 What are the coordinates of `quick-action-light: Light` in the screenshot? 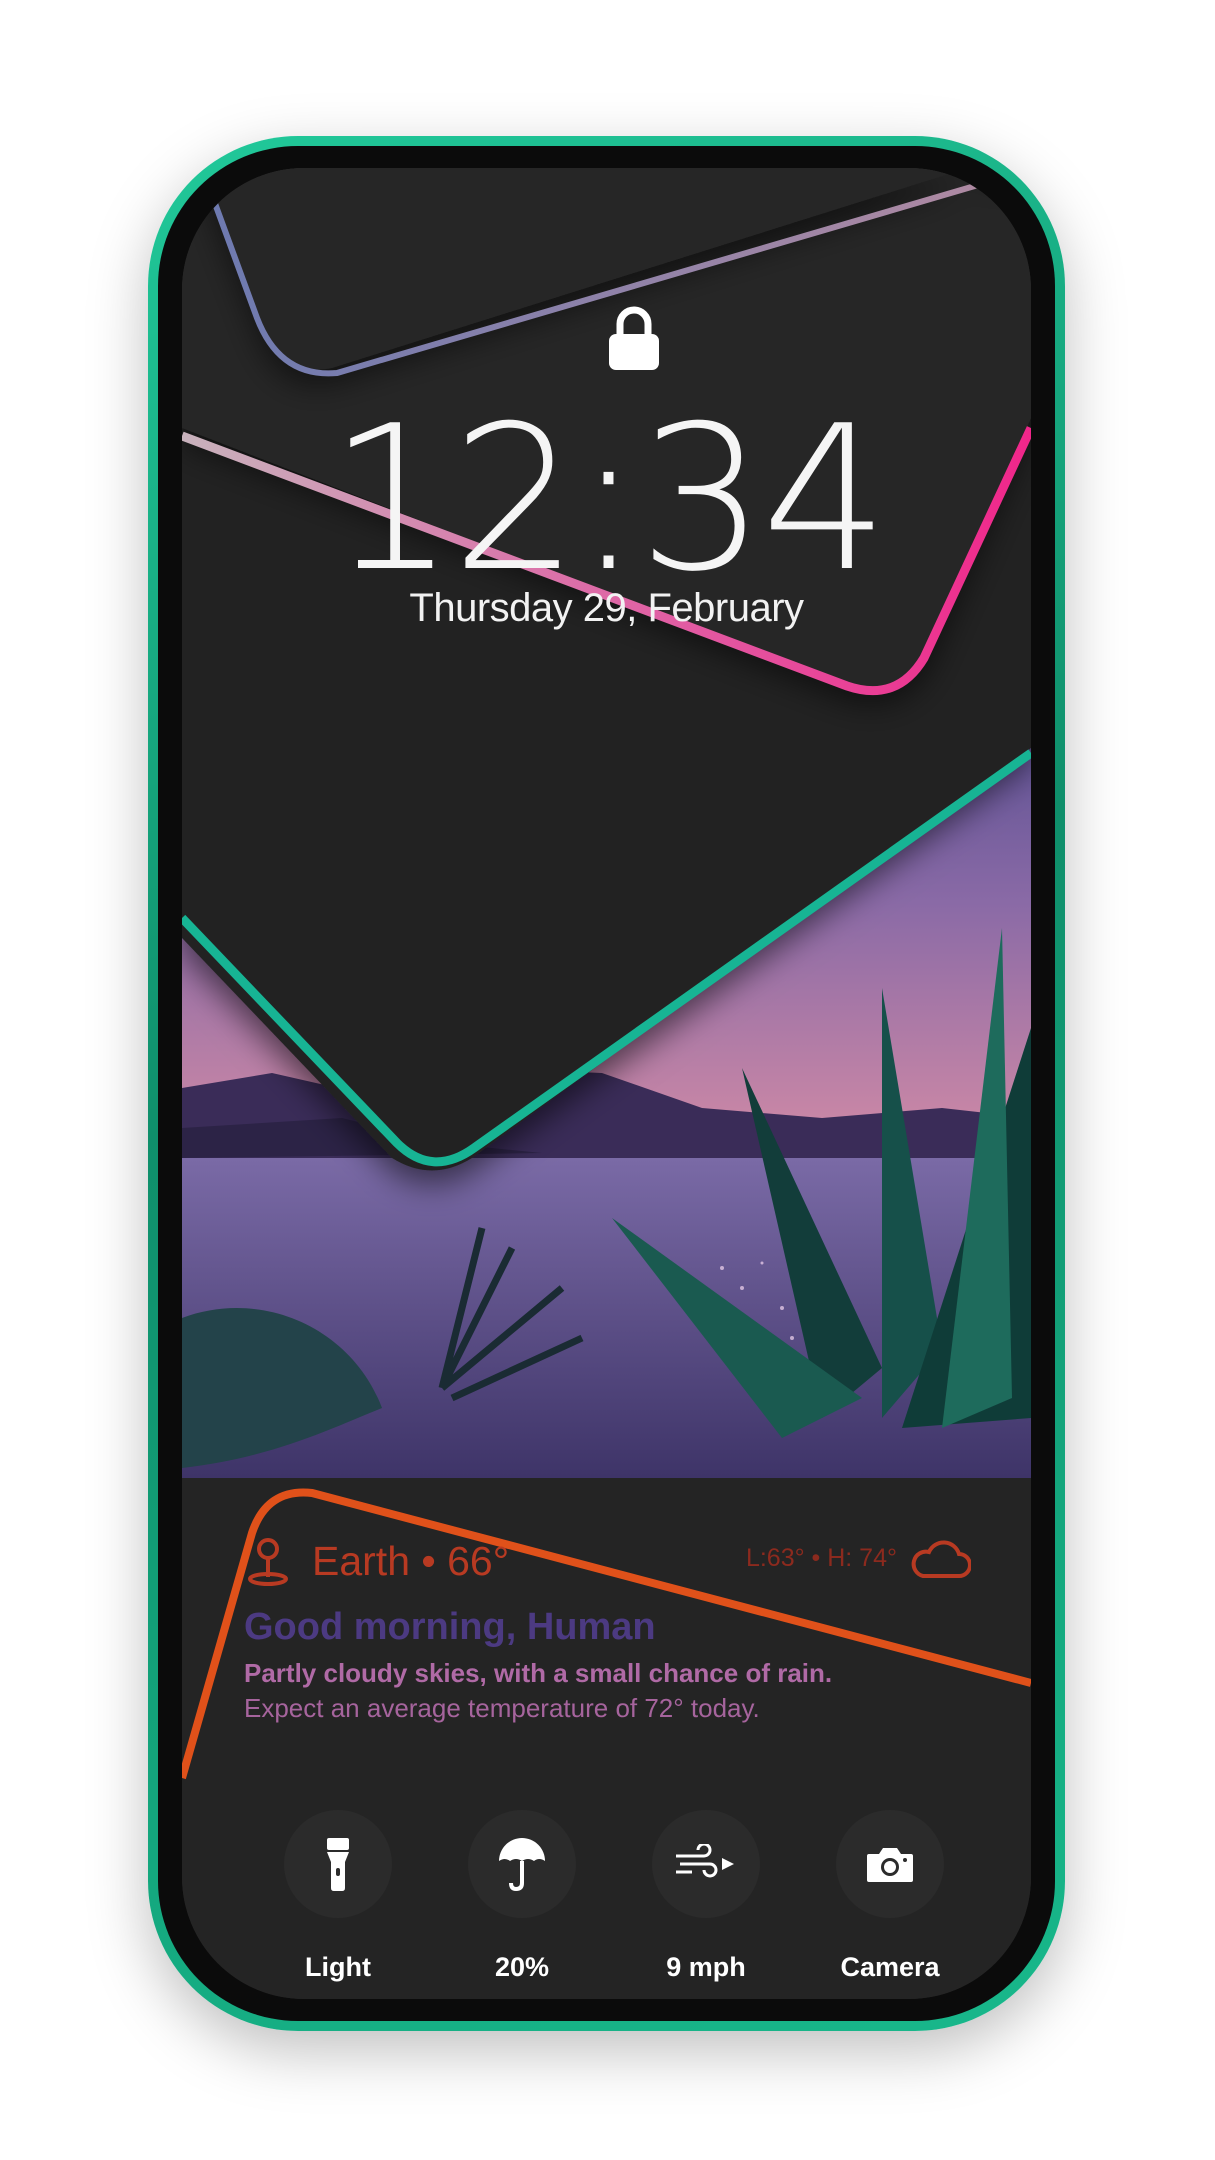 It's located at (338, 1896).